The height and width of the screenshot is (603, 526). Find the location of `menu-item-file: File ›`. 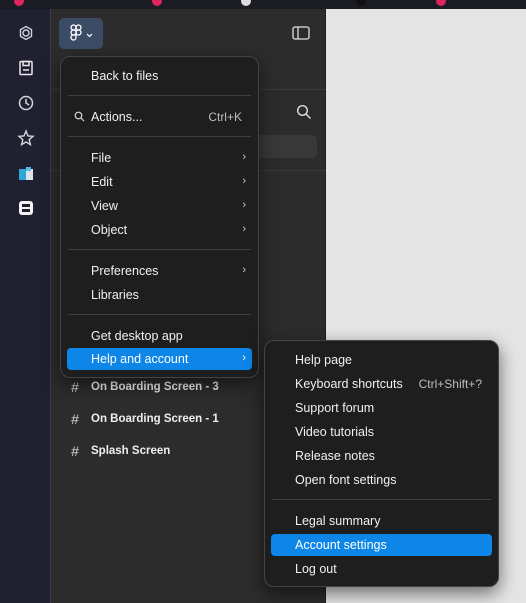

menu-item-file: File › is located at coordinates (159, 158).